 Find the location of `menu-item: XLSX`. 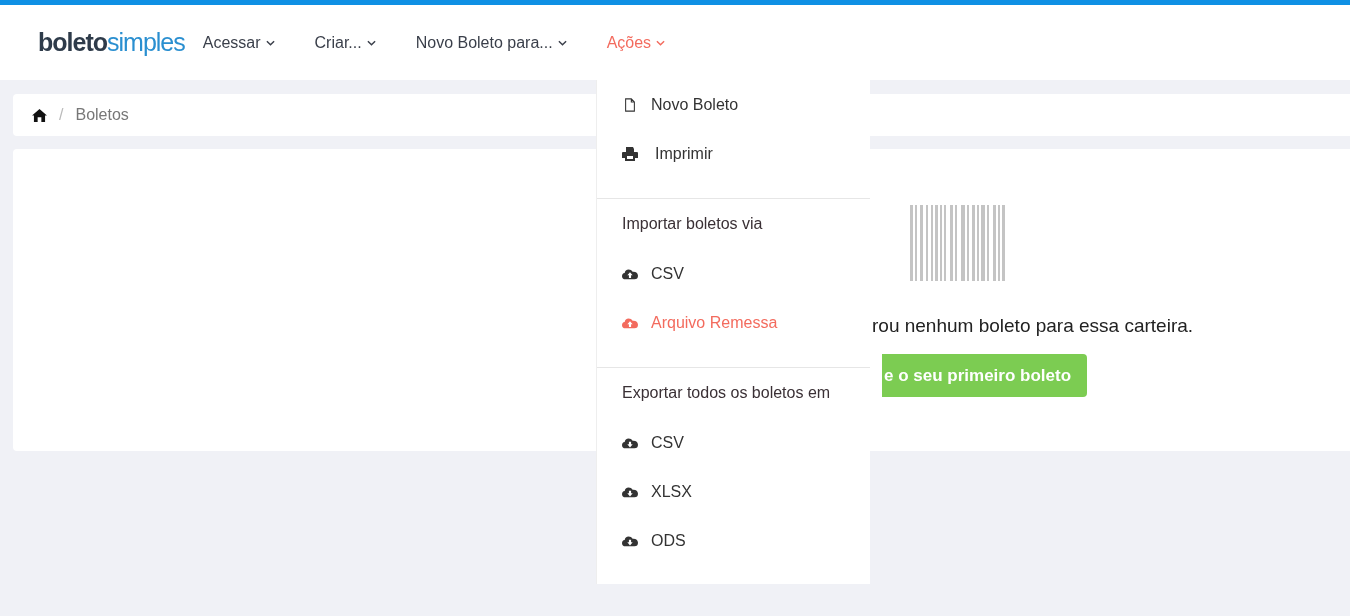

menu-item: XLSX is located at coordinates (733, 491).